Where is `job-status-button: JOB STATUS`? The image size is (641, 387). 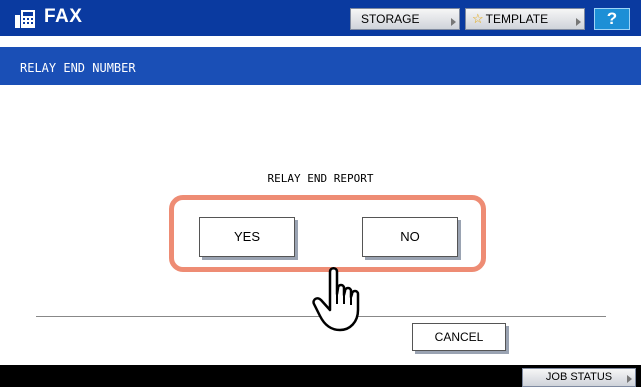 job-status-button: JOB STATUS is located at coordinates (579, 377).